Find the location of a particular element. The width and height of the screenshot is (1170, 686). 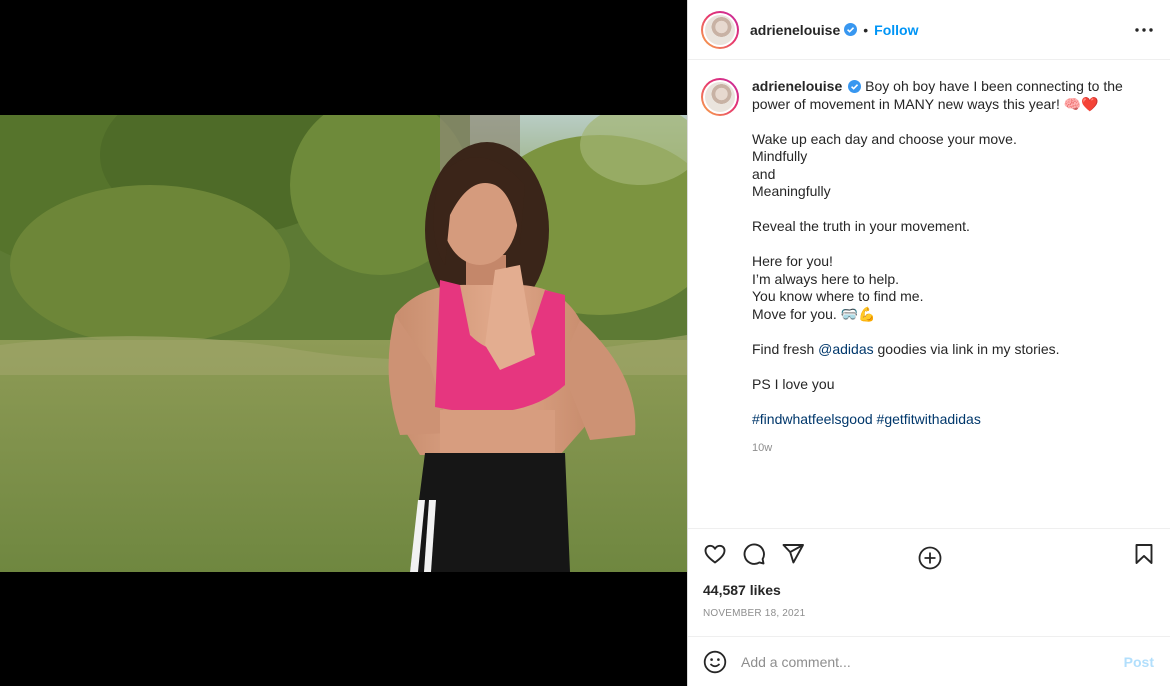

emoji-icon is located at coordinates (715, 661).